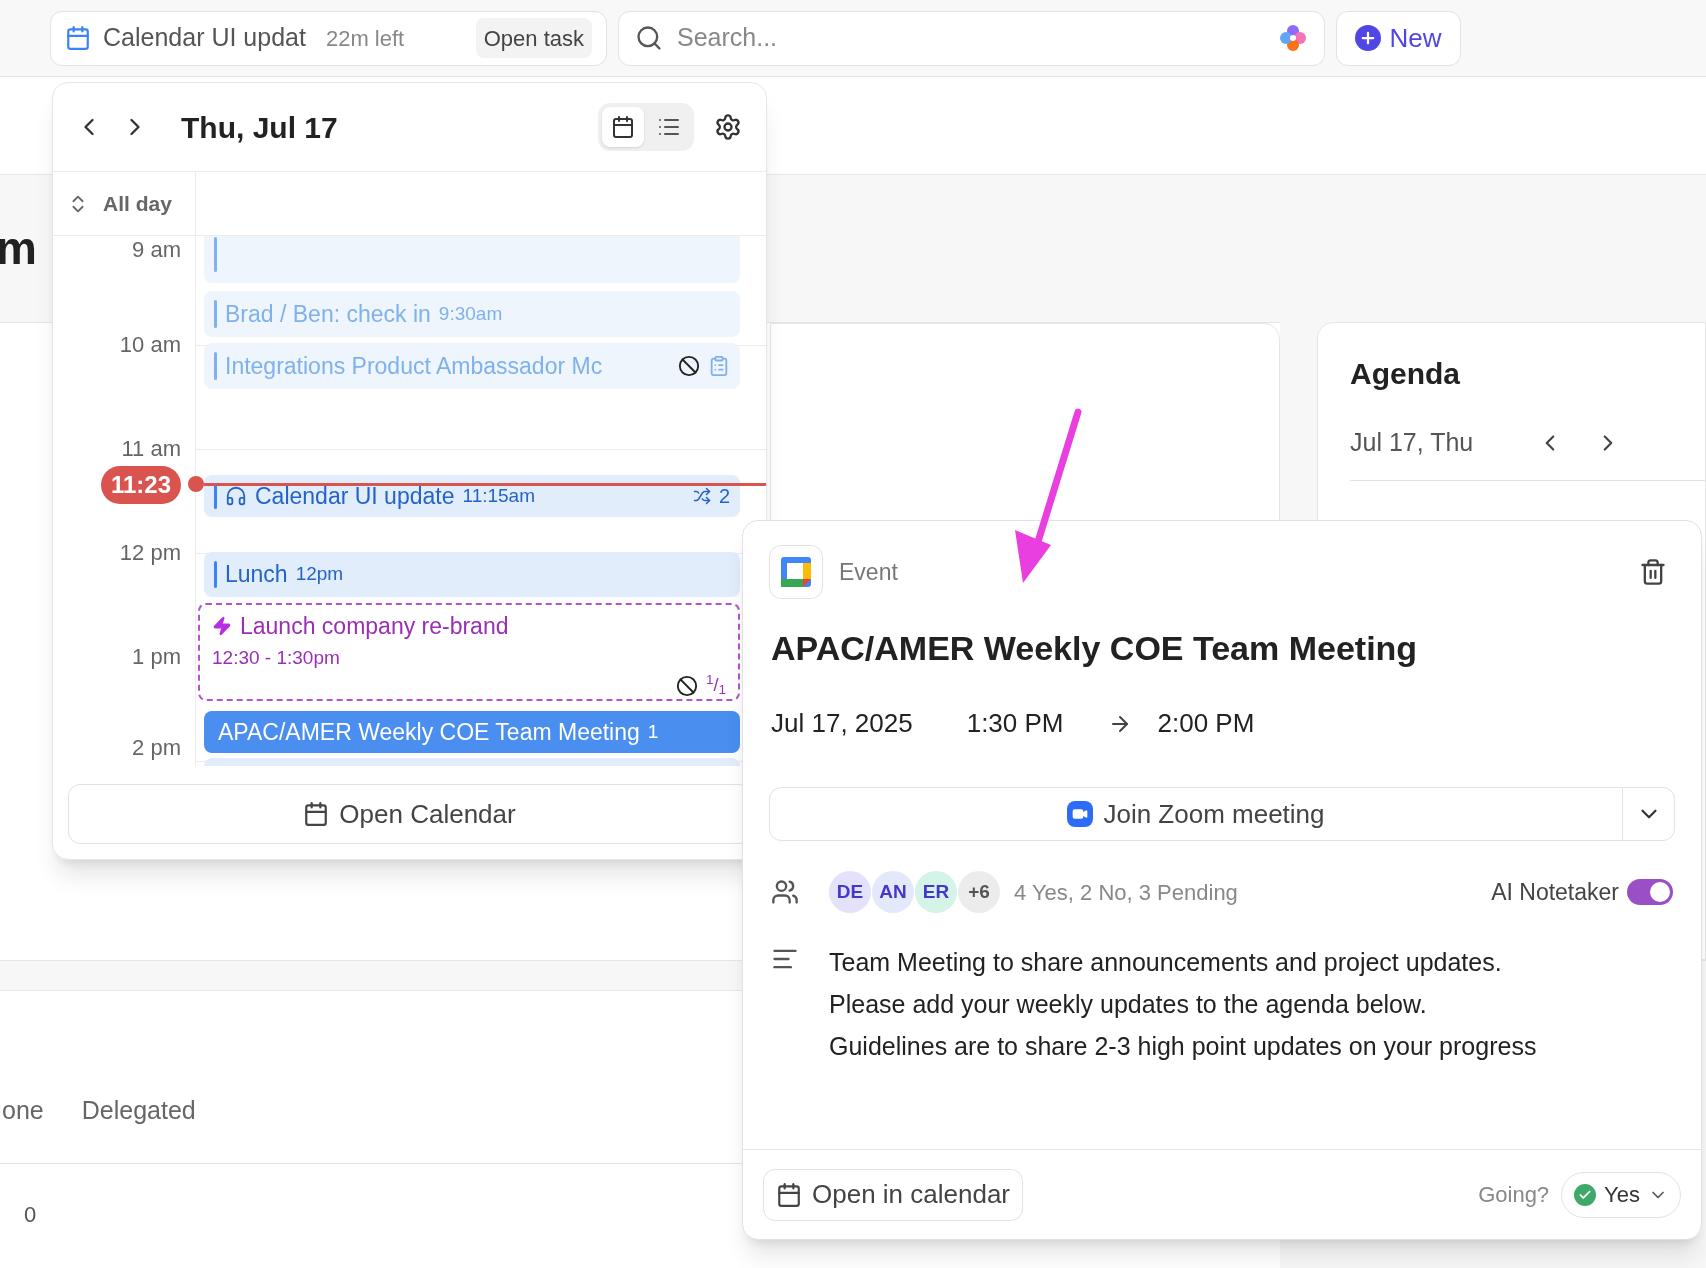 This screenshot has width=1706, height=1268. I want to click on going-label: Going?, so click(1514, 1195).